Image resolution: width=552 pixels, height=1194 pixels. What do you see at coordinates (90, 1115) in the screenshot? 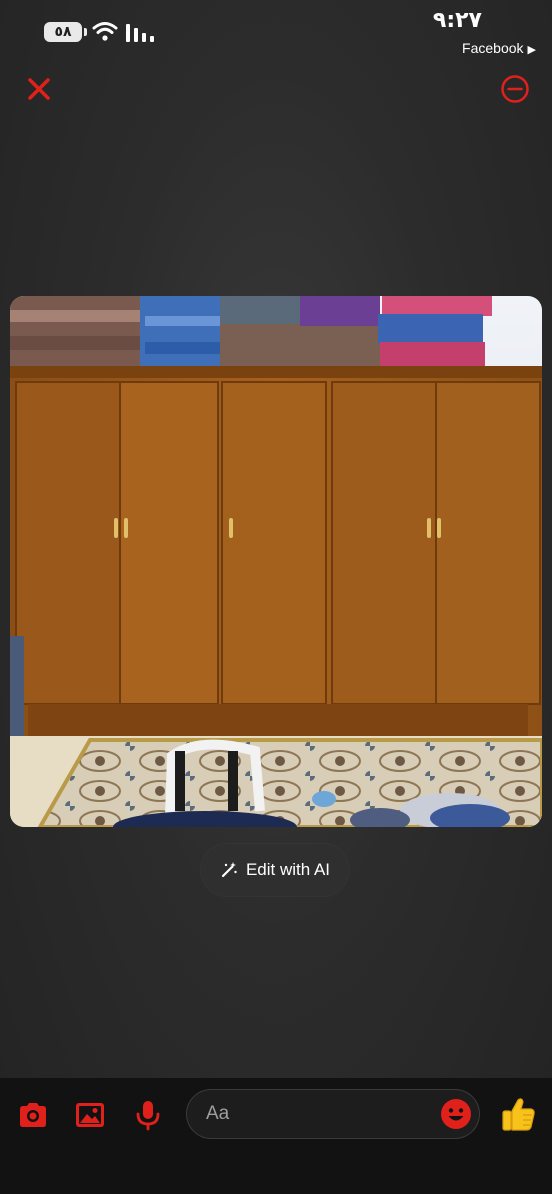
I see `gallery-icon` at bounding box center [90, 1115].